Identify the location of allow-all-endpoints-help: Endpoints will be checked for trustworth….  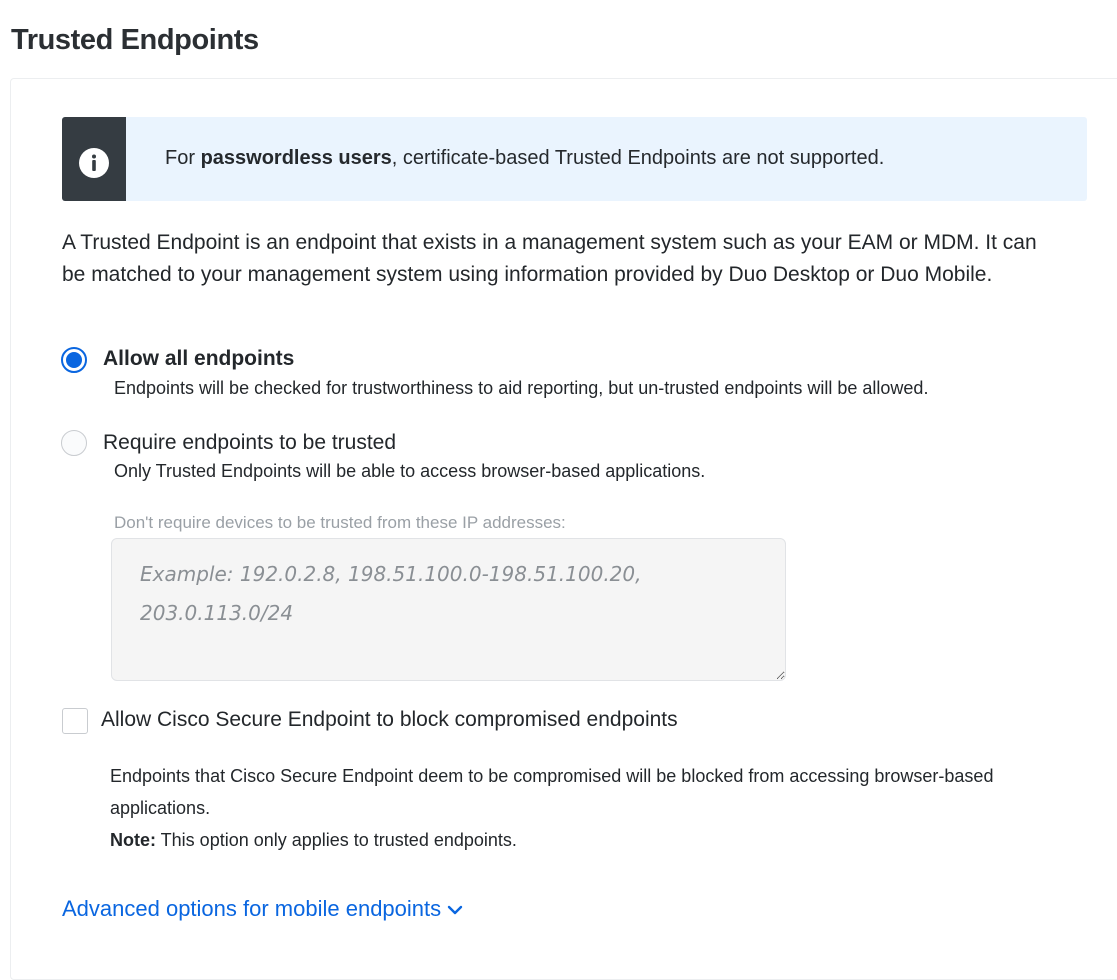
(521, 388).